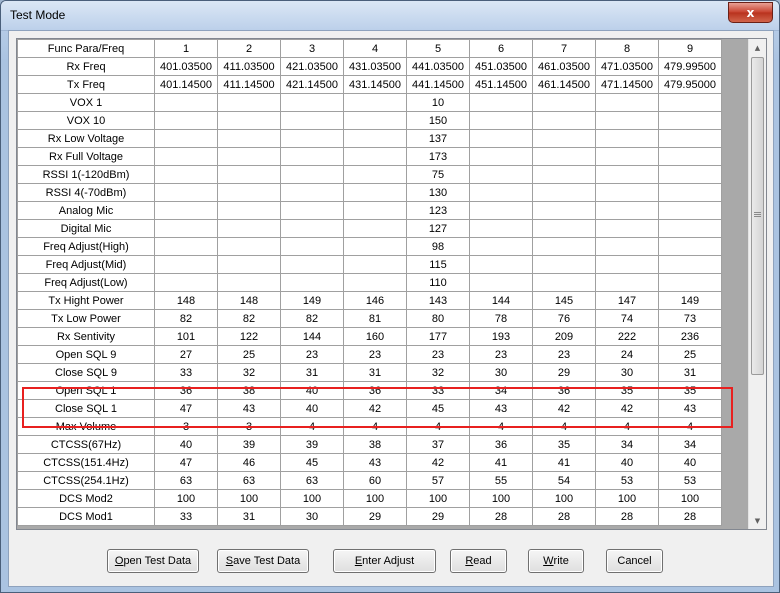 The height and width of the screenshot is (593, 780). I want to click on grid-cell: 461.03500, so click(564, 66).